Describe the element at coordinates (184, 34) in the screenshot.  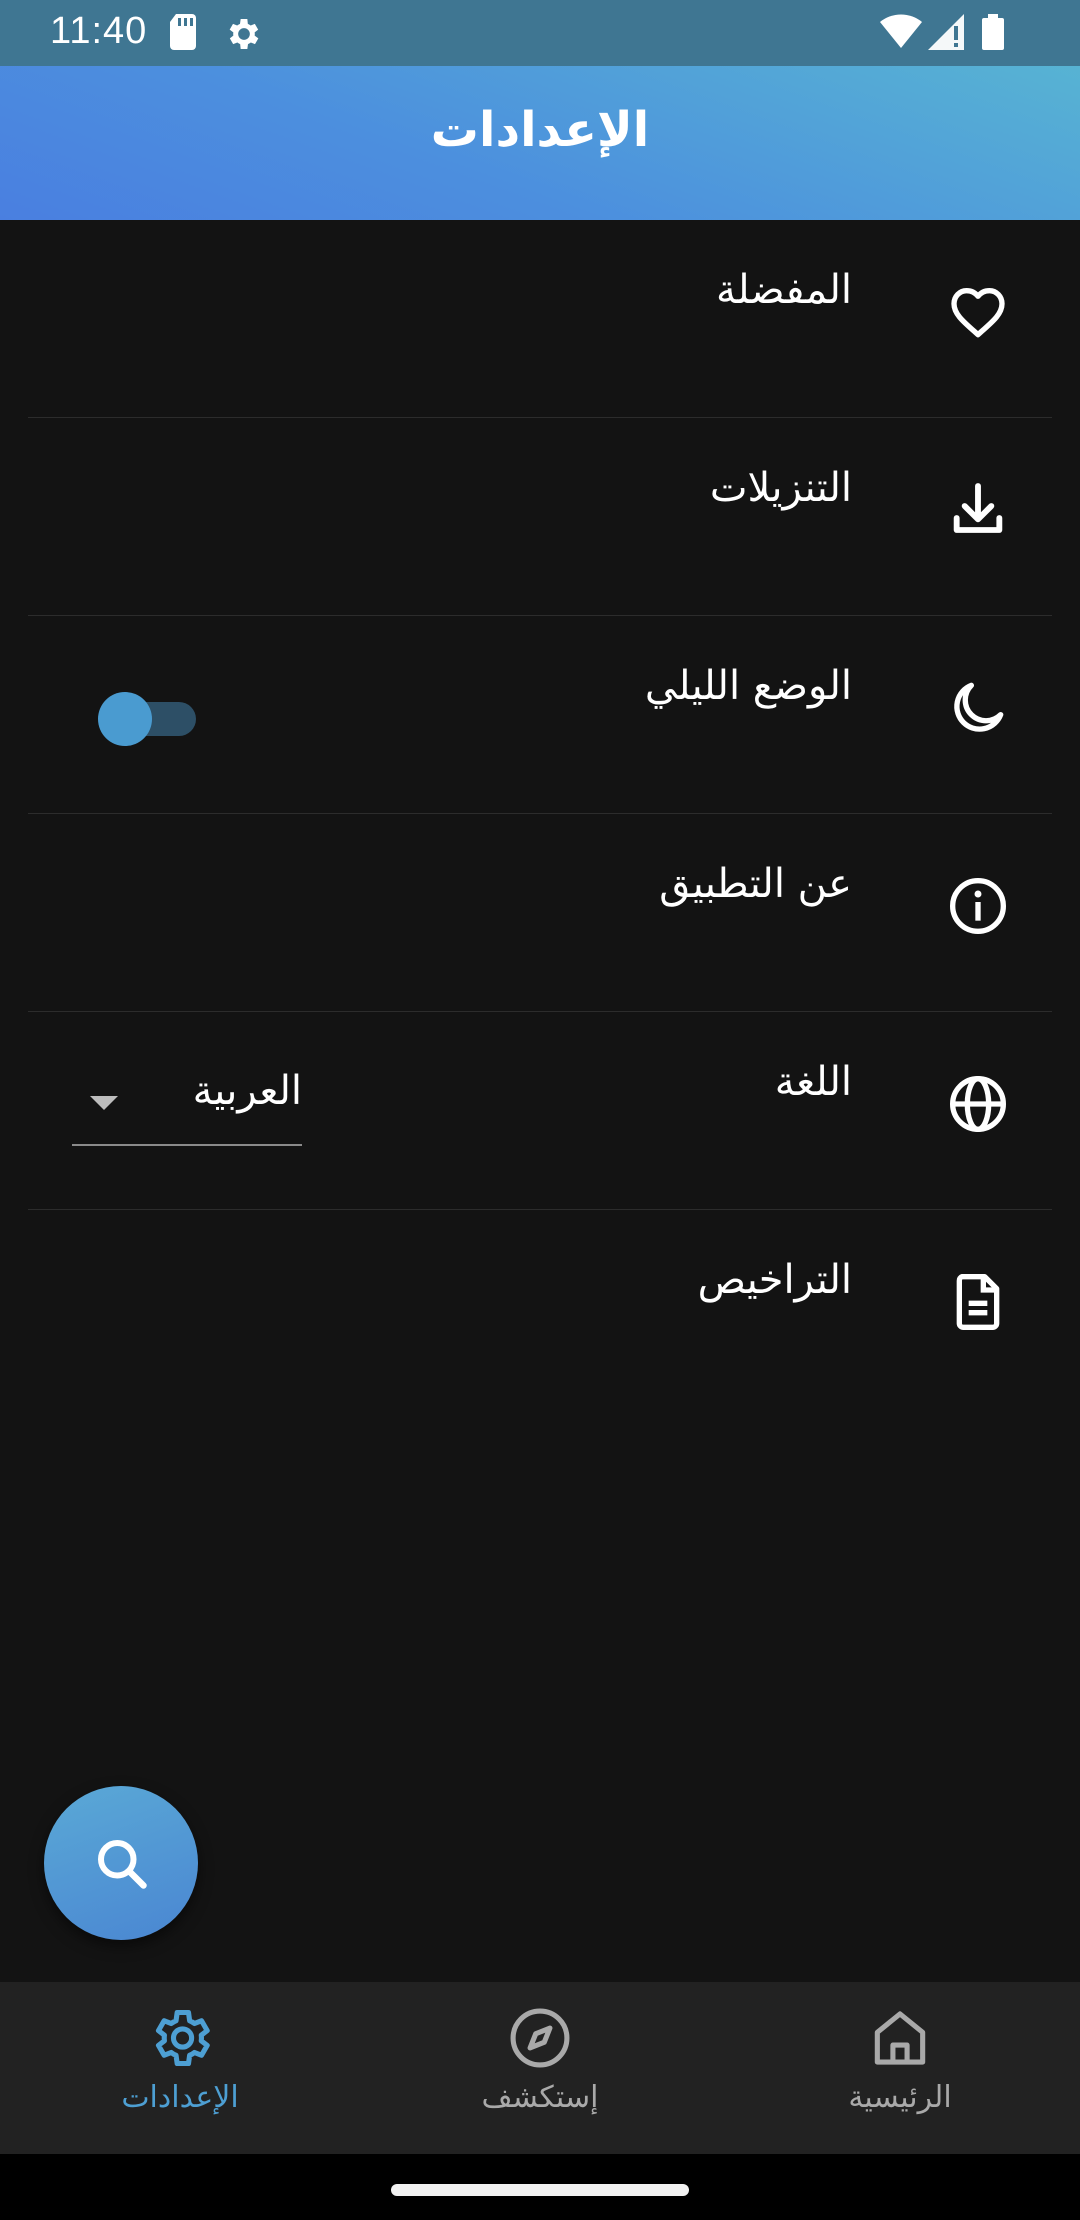
I see `sd-card-icon` at that location.